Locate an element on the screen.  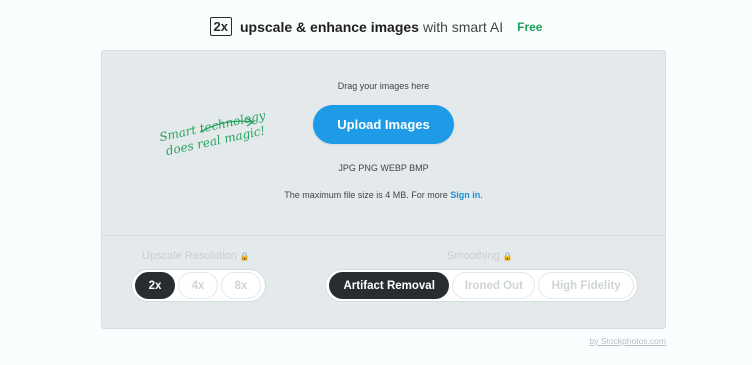
supported-formats: JPG PNG WEBP BMP is located at coordinates (383, 168).